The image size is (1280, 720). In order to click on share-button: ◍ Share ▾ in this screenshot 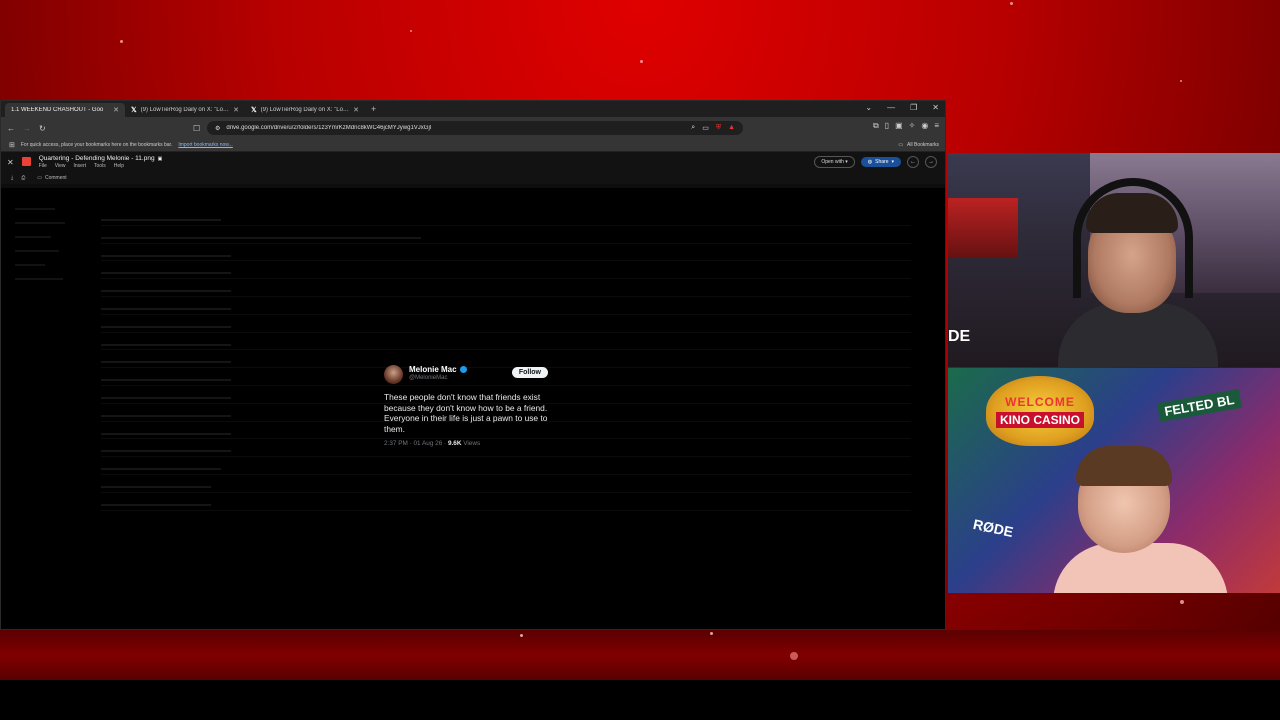, I will do `click(880, 162)`.